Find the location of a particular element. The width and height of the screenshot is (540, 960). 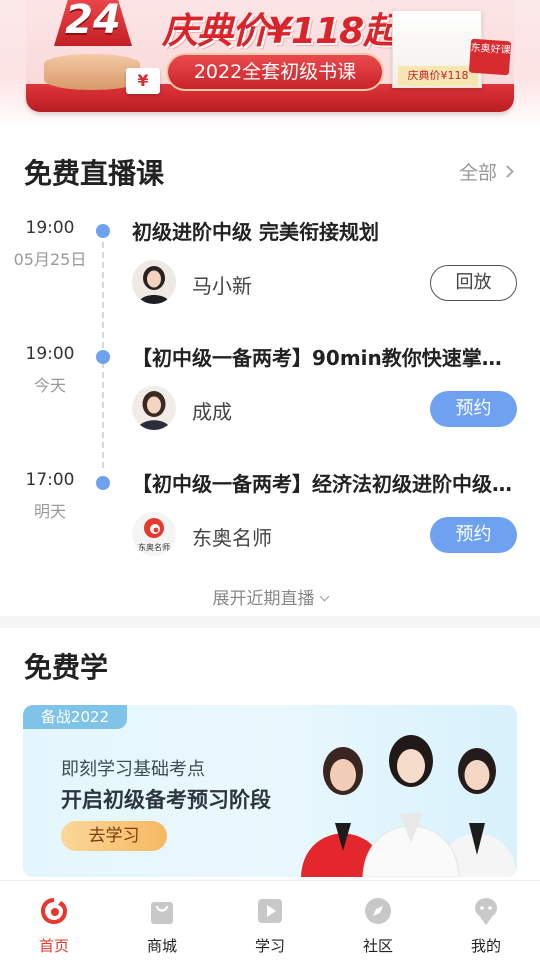

nav-community: 社区 is located at coordinates (378, 920).